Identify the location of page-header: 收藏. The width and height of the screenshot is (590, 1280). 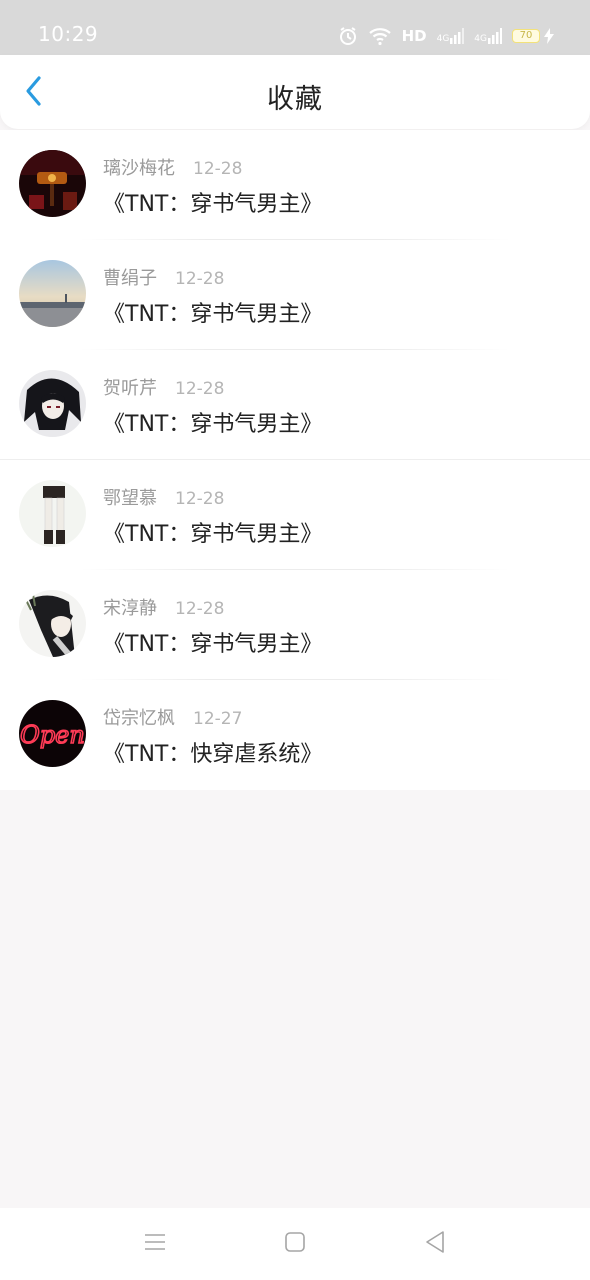
(295, 92).